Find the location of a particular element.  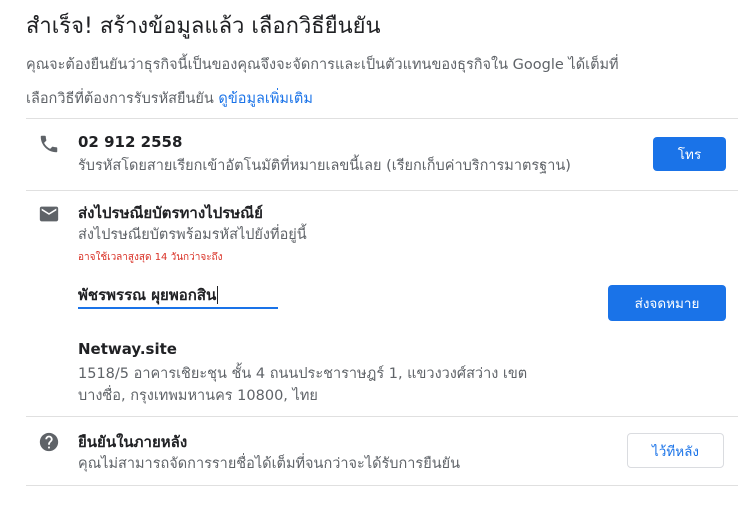

mail-option-title: ส่งไปรษณียบัตรทางไปรษณีย์ is located at coordinates (170, 213).